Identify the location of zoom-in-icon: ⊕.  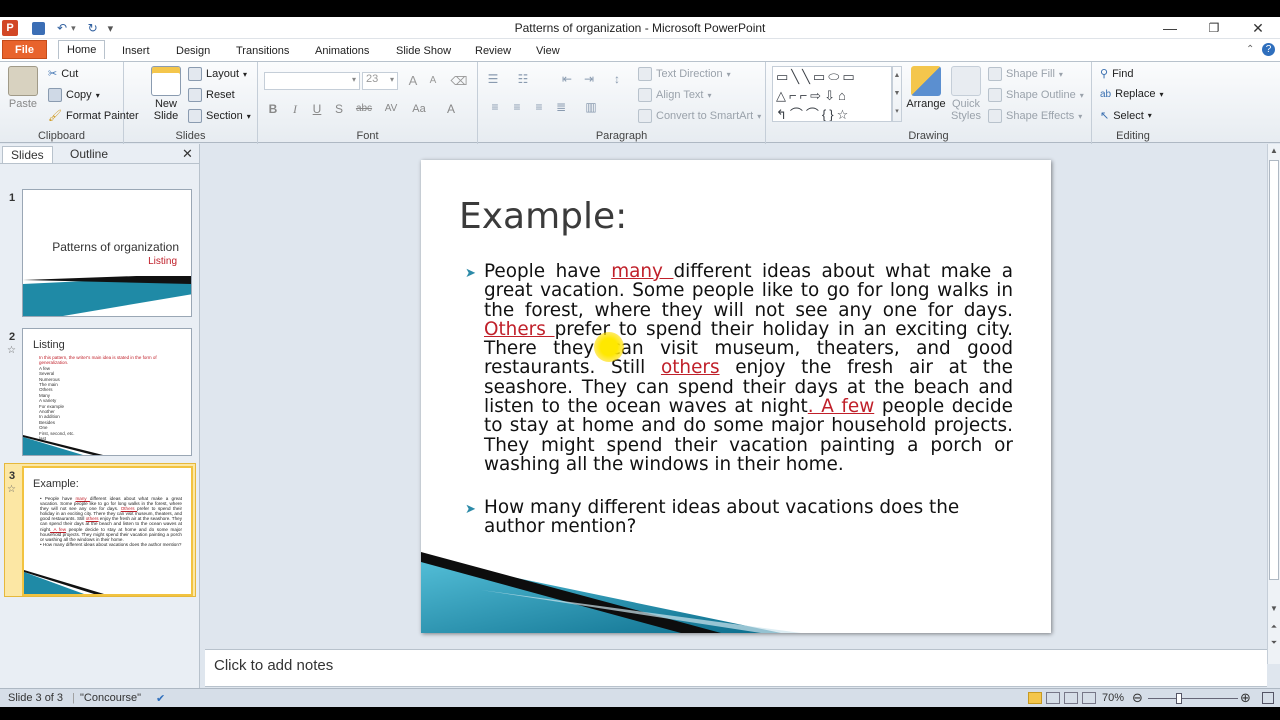
(1245, 698).